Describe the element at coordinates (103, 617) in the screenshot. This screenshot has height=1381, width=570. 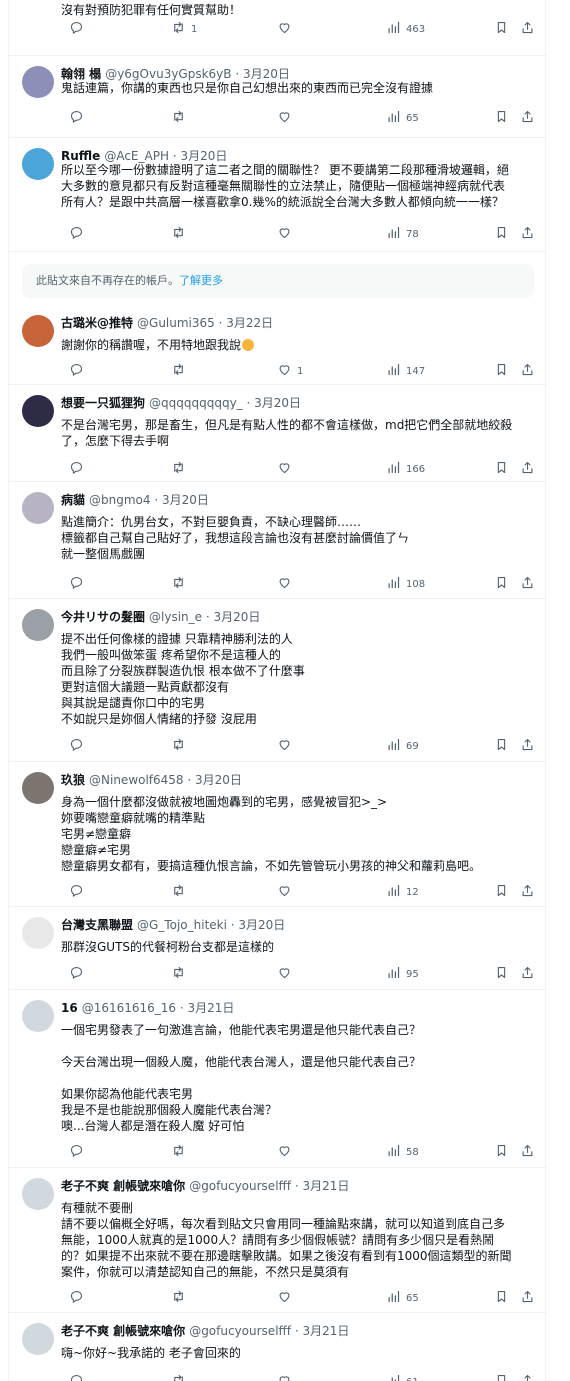
I see `author-name: 今井リサの髮圈` at that location.